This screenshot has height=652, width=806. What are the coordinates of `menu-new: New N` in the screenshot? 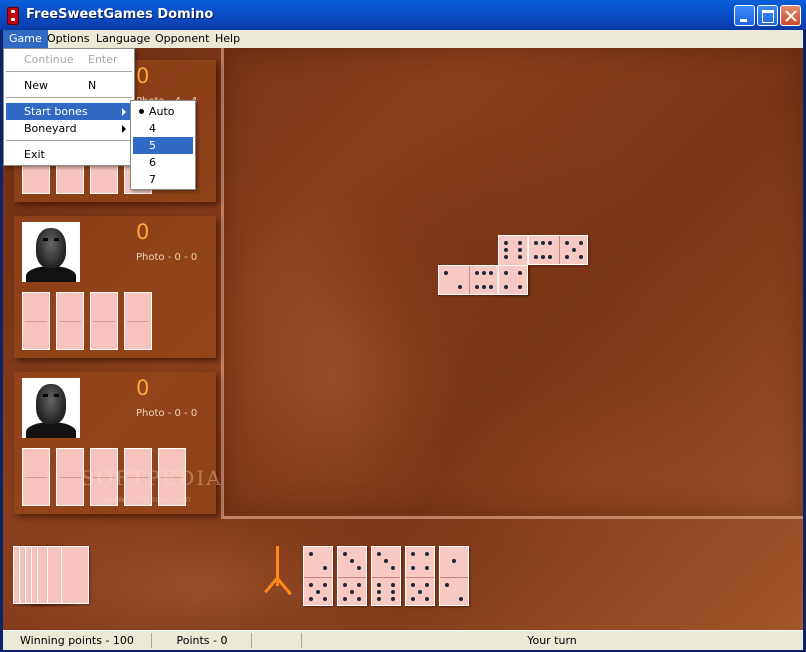 It's located at (69, 85).